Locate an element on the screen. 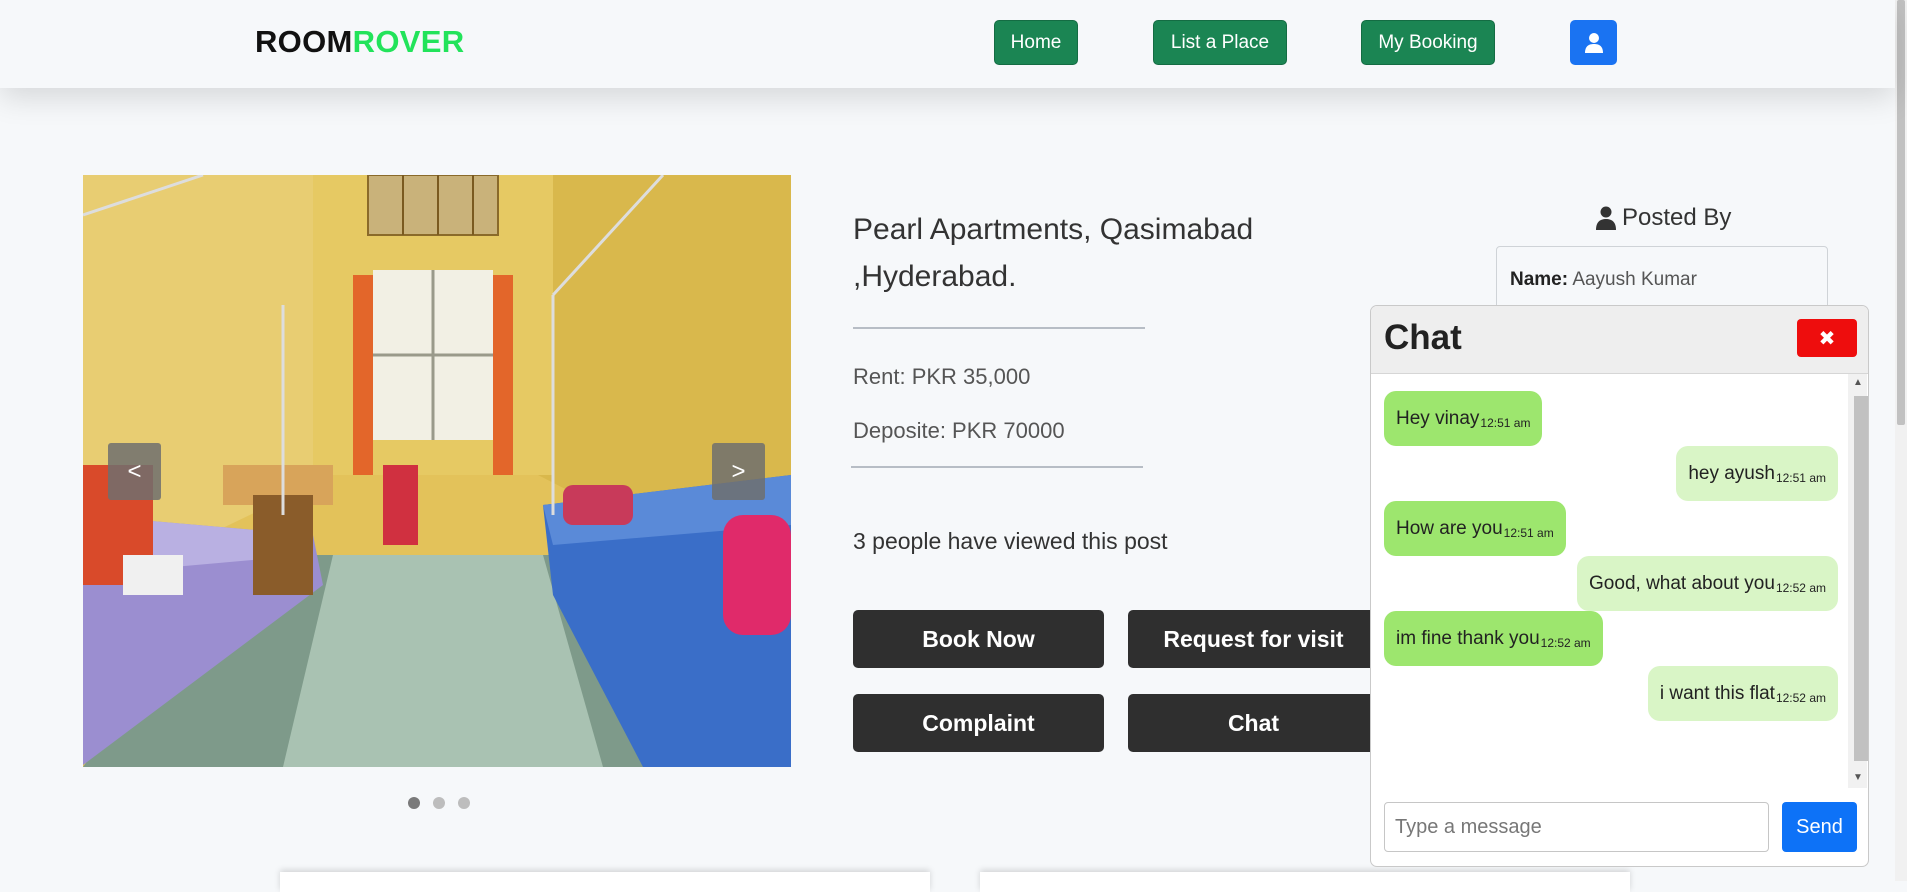 The height and width of the screenshot is (892, 1907). chat-message: hey ayush 12:51 am is located at coordinates (1757, 473).